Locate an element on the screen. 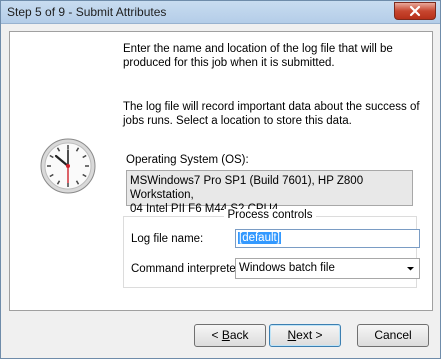  close-icon is located at coordinates (415, 11).